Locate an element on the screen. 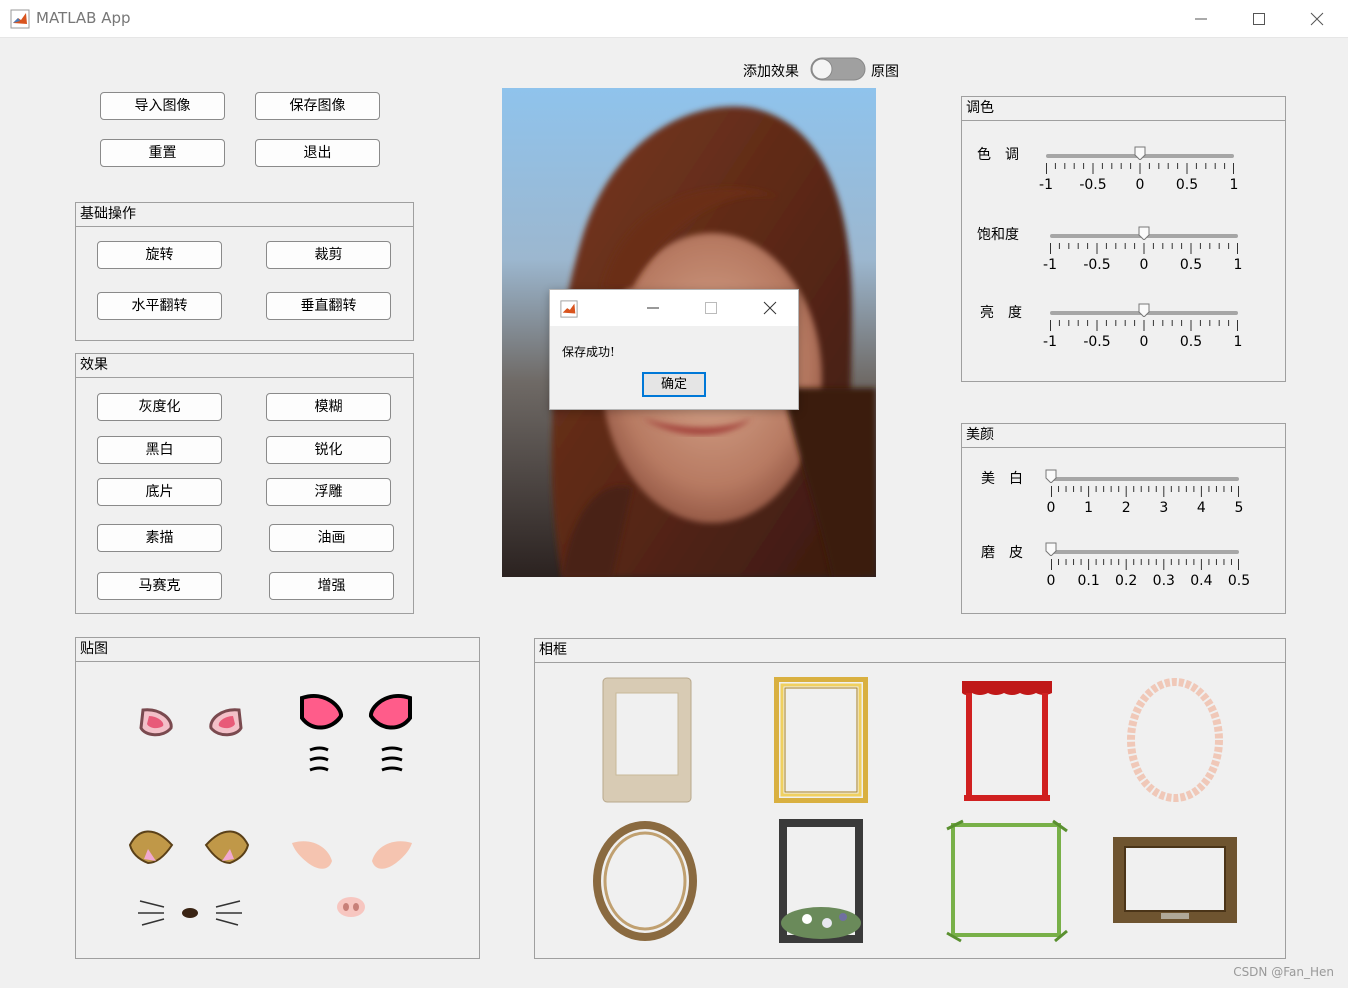  bronze-oval-frame is located at coordinates (645, 881).